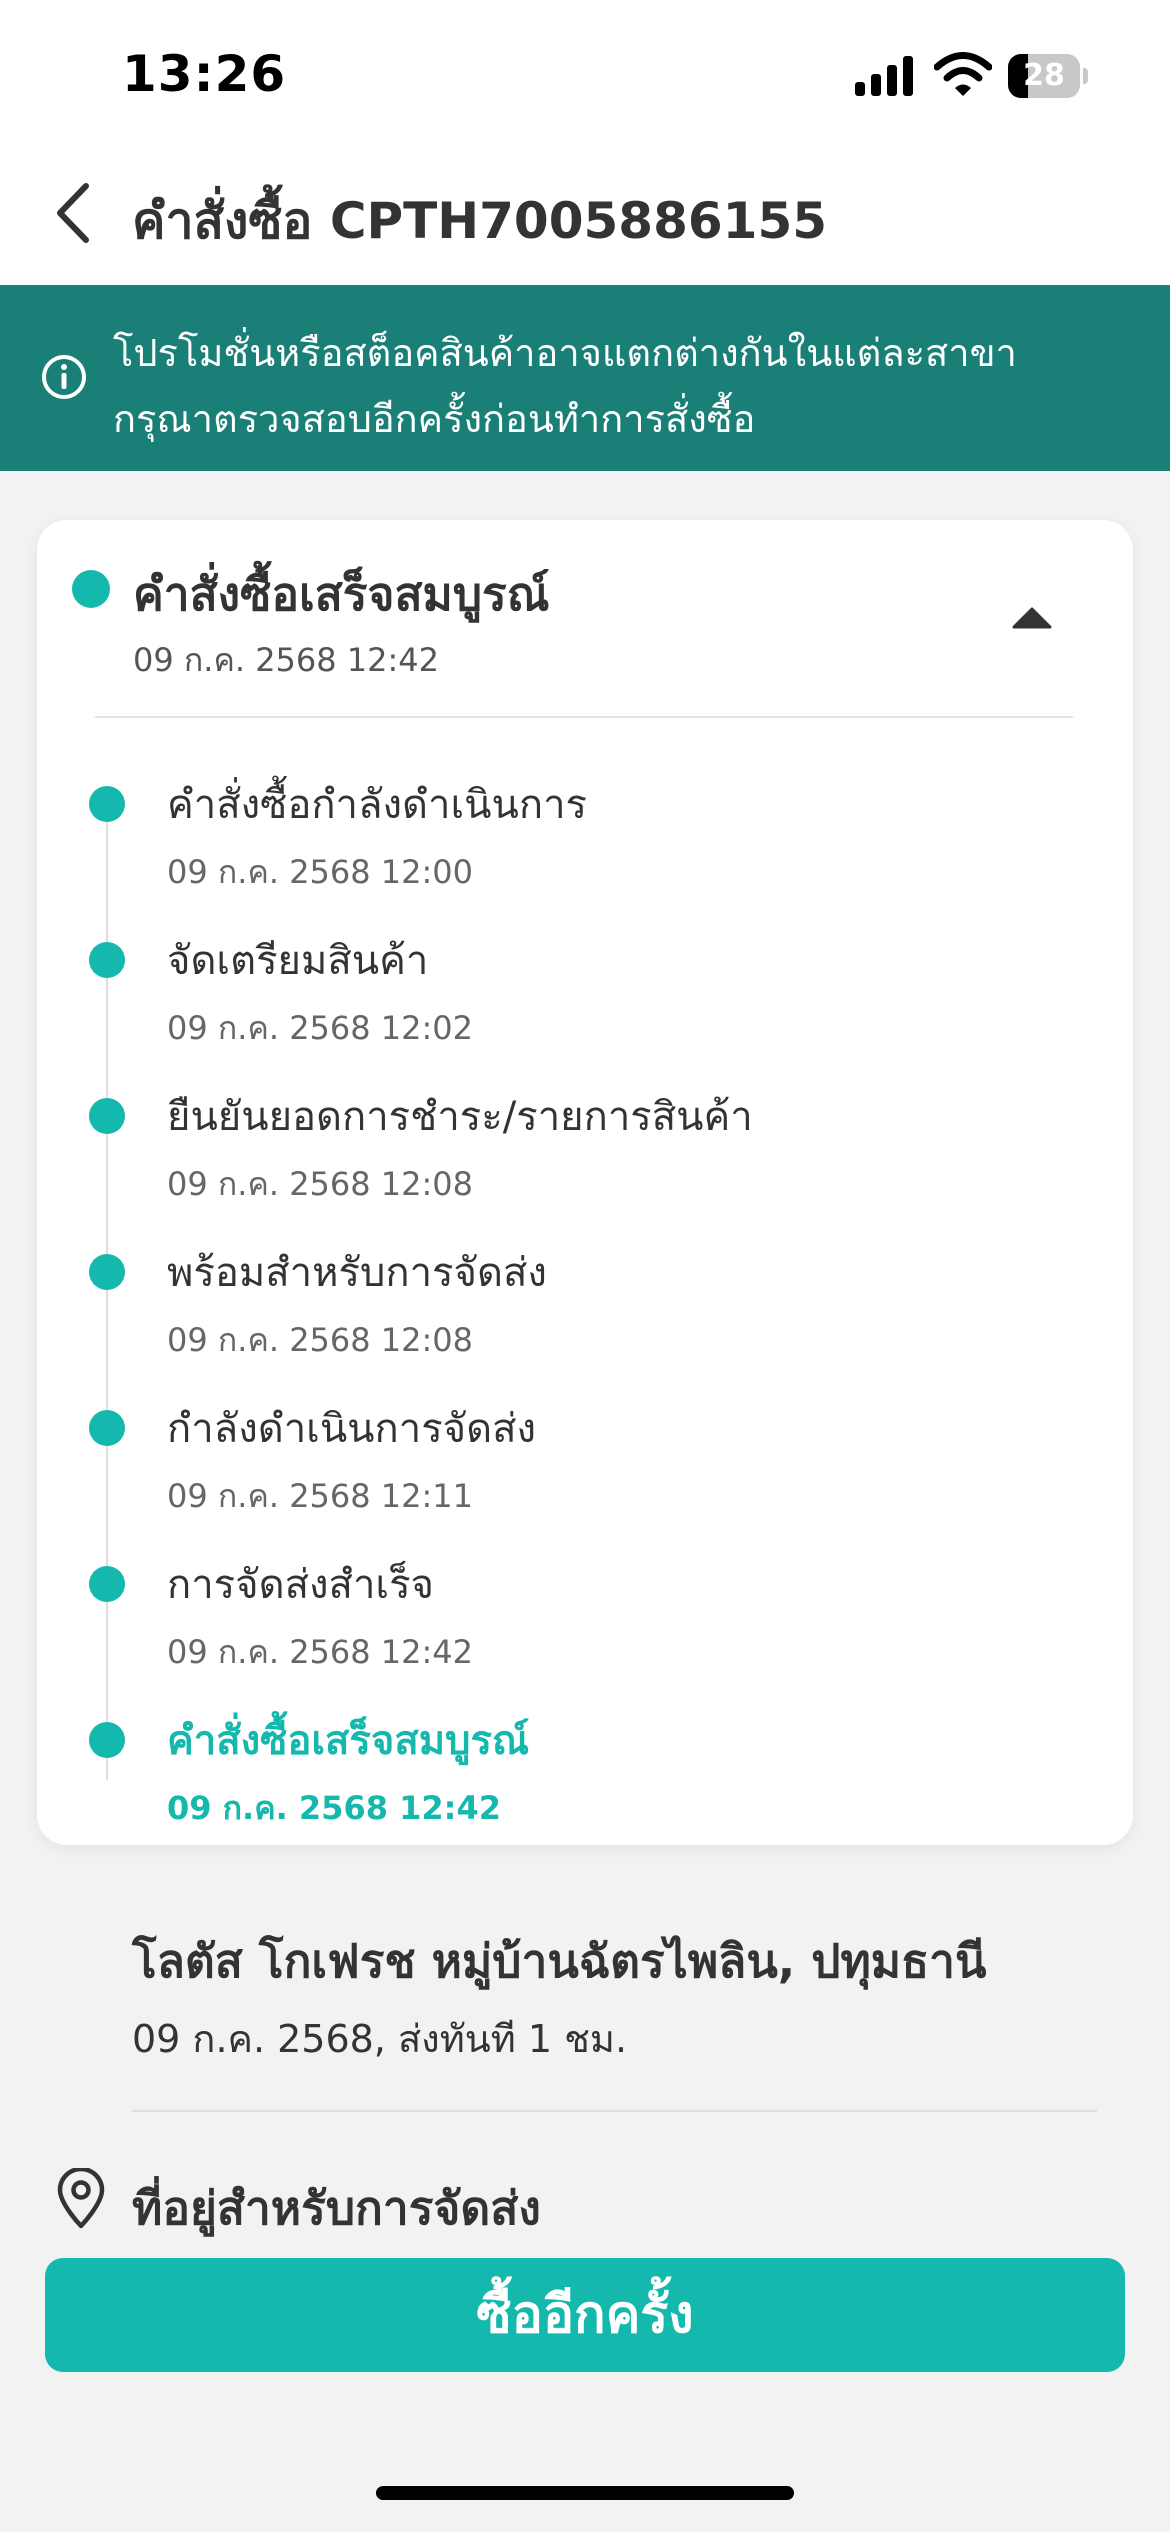  Describe the element at coordinates (884, 76) in the screenshot. I see `signal-icon` at that location.